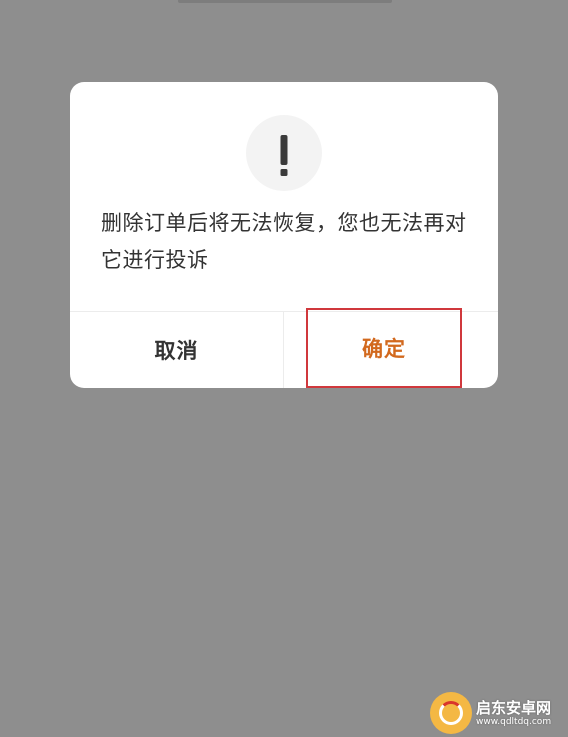 The width and height of the screenshot is (568, 737). I want to click on watermark-logo-icon, so click(451, 713).